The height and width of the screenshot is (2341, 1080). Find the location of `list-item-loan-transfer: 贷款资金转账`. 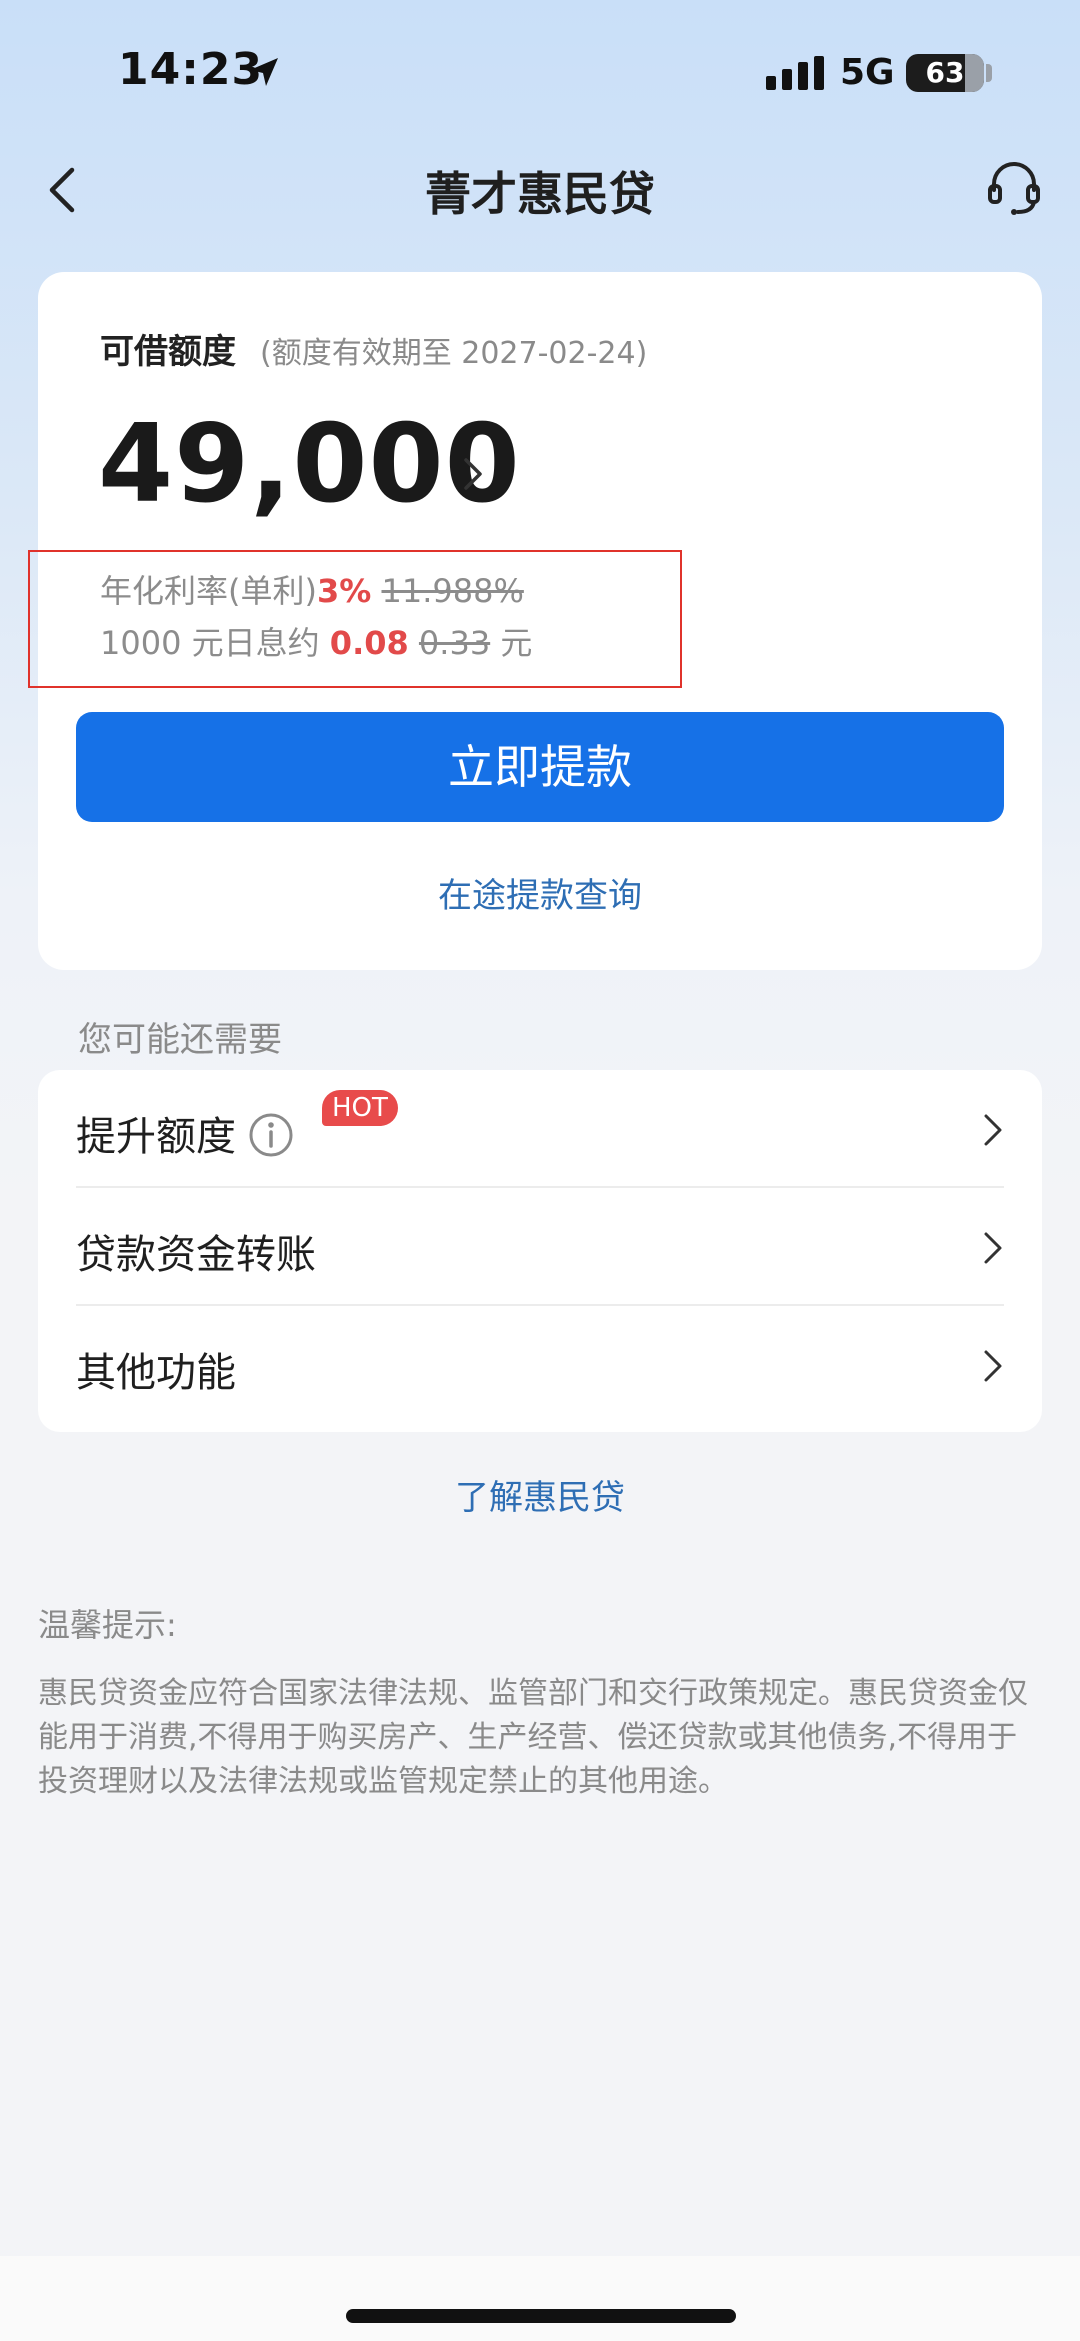

list-item-loan-transfer: 贷款资金转账 is located at coordinates (540, 1247).